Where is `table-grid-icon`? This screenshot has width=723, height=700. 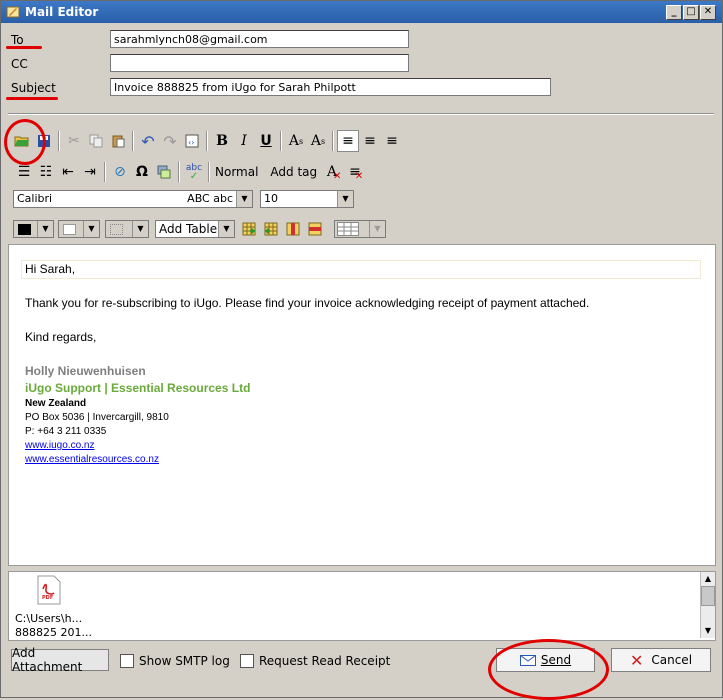 table-grid-icon is located at coordinates (348, 229).